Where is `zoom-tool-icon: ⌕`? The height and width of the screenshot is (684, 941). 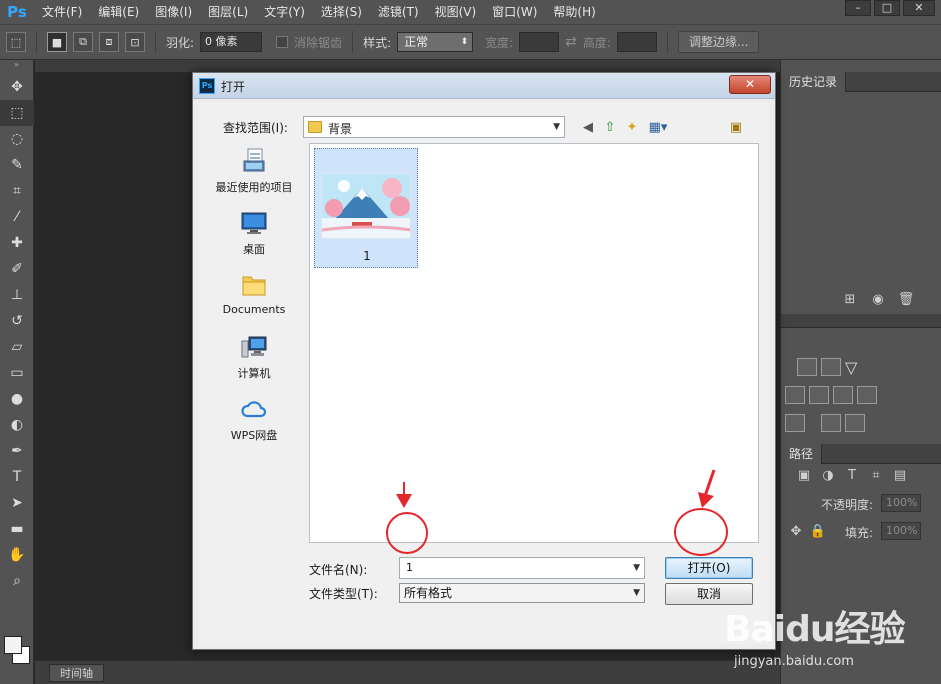
zoom-tool-icon: ⌕ is located at coordinates (17, 581).